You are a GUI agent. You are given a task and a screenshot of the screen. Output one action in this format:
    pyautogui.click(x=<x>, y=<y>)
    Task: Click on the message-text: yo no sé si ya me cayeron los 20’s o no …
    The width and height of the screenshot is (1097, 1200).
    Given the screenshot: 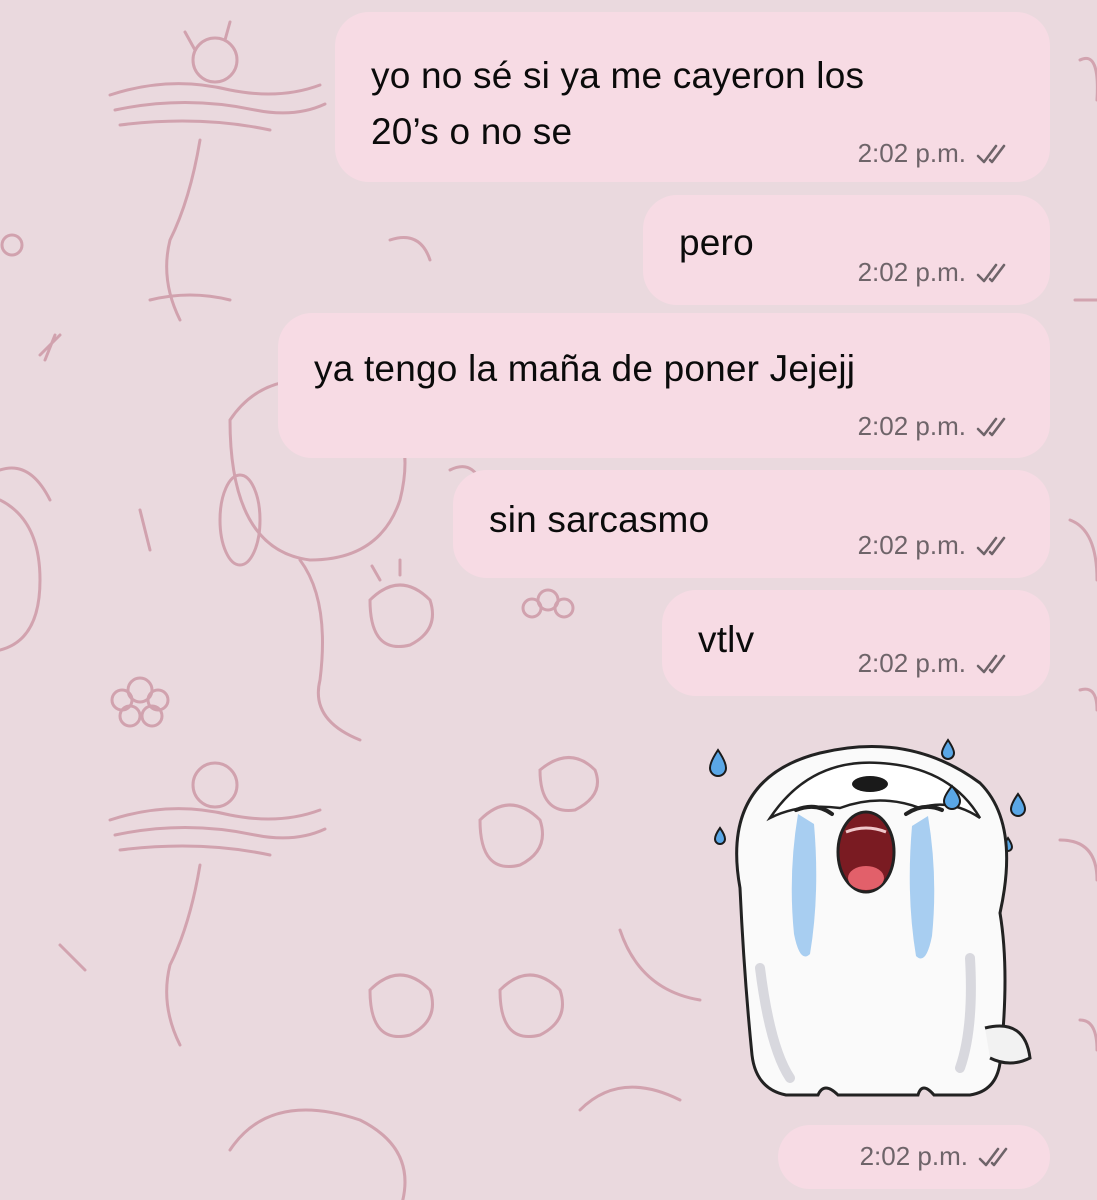 What is the action you would take?
    pyautogui.click(x=618, y=103)
    